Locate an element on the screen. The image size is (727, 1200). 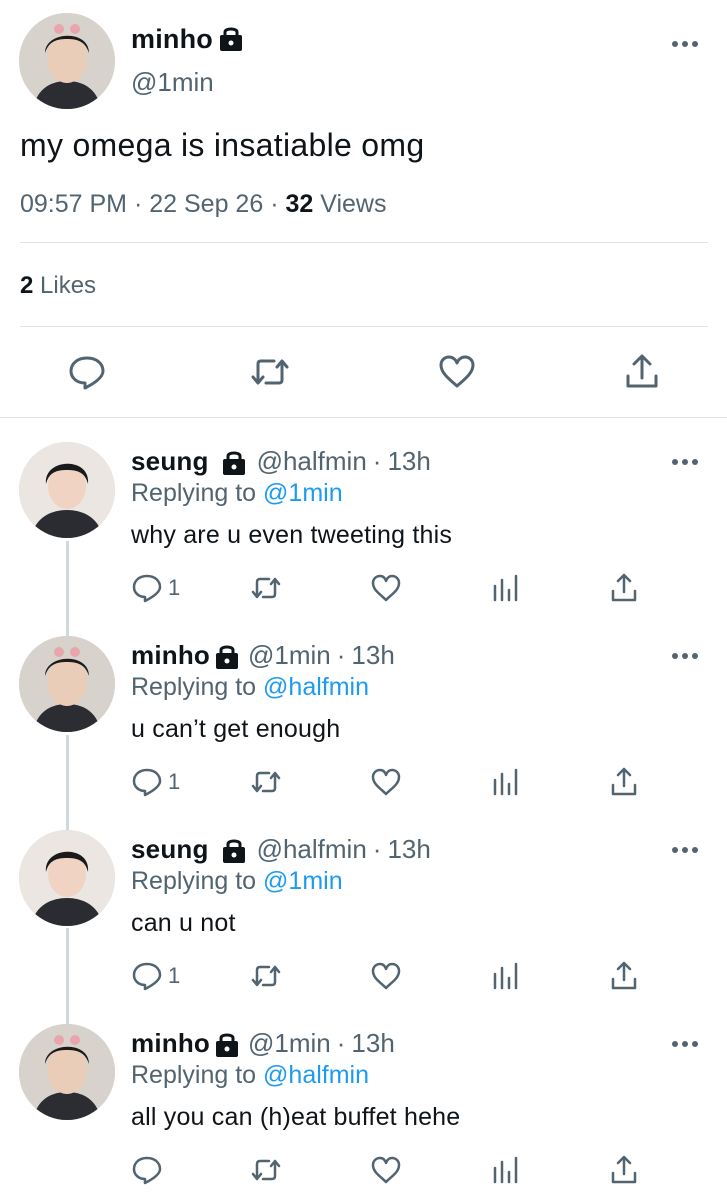
likes-link: 2 Likes is located at coordinates (58, 286).